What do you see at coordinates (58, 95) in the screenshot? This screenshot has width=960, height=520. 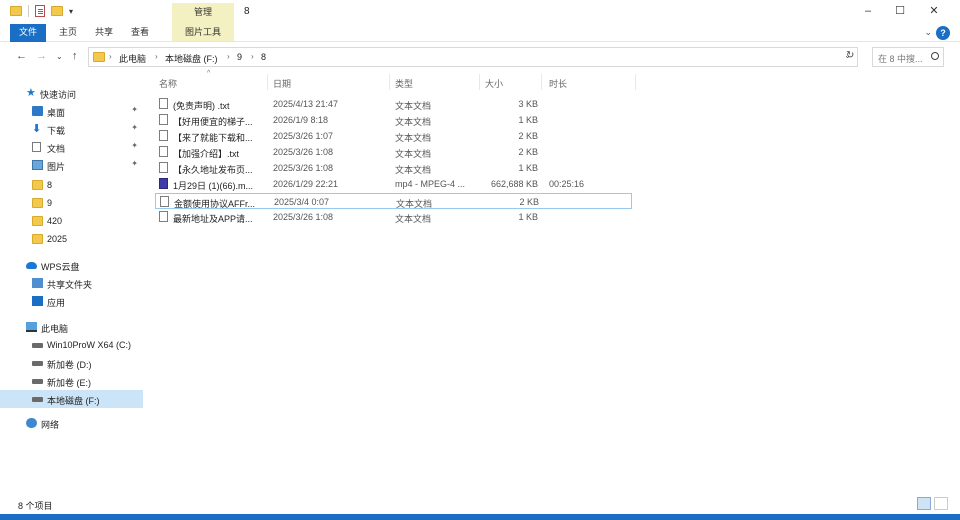 I see `sidebar-item-label: 快速访问` at bounding box center [58, 95].